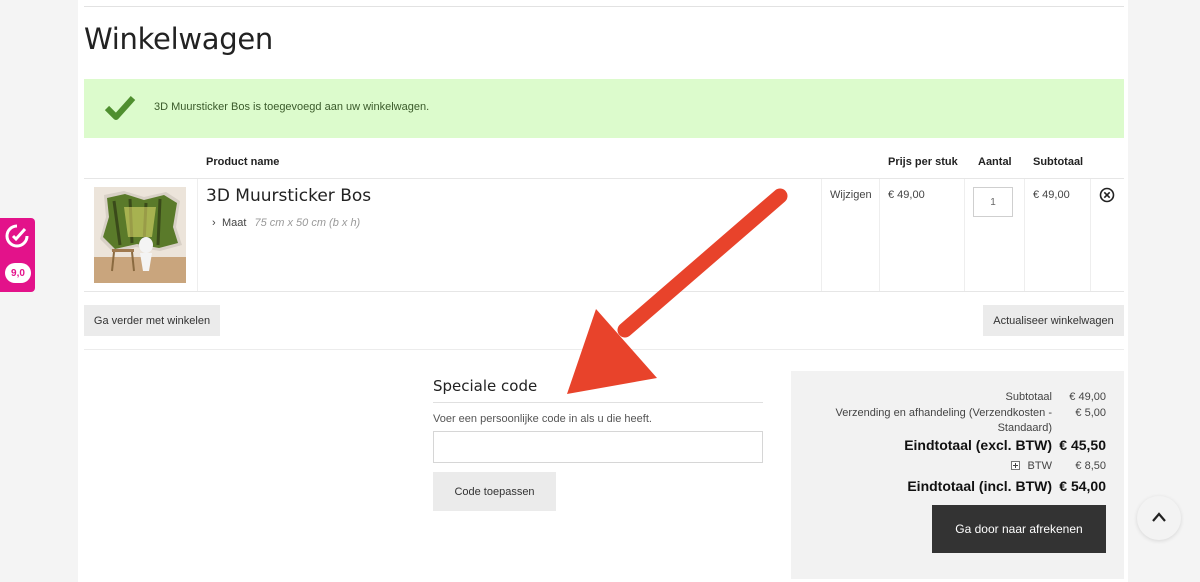 The image size is (1200, 582). I want to click on review-score: 9,0, so click(18, 273).